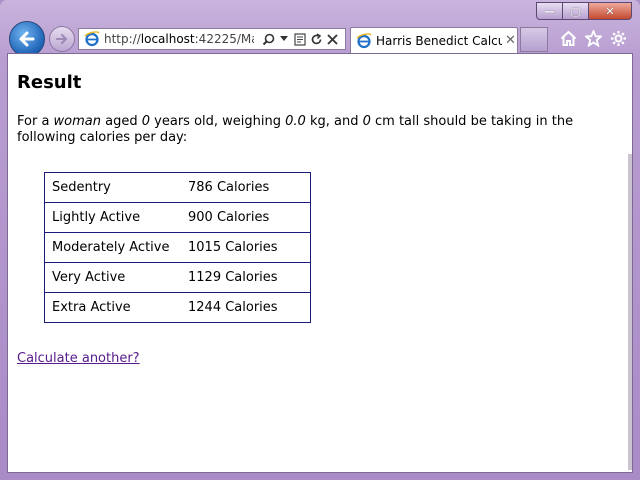  What do you see at coordinates (112, 247) in the screenshot?
I see `activity-level: Moderately Active` at bounding box center [112, 247].